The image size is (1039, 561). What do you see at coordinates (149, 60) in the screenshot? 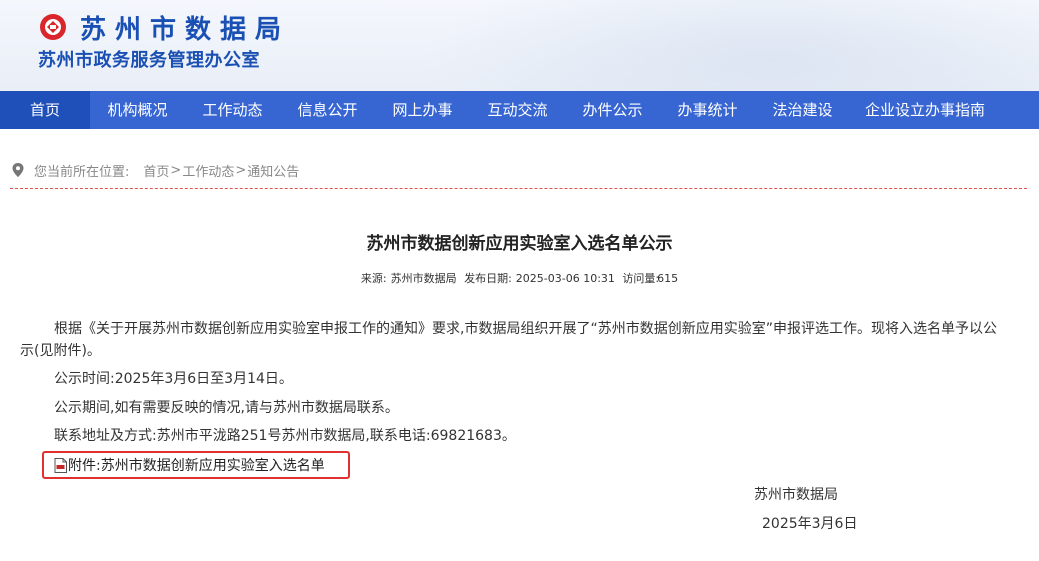
I see `site-subtitle: 苏州市政务服务管理办公室` at bounding box center [149, 60].